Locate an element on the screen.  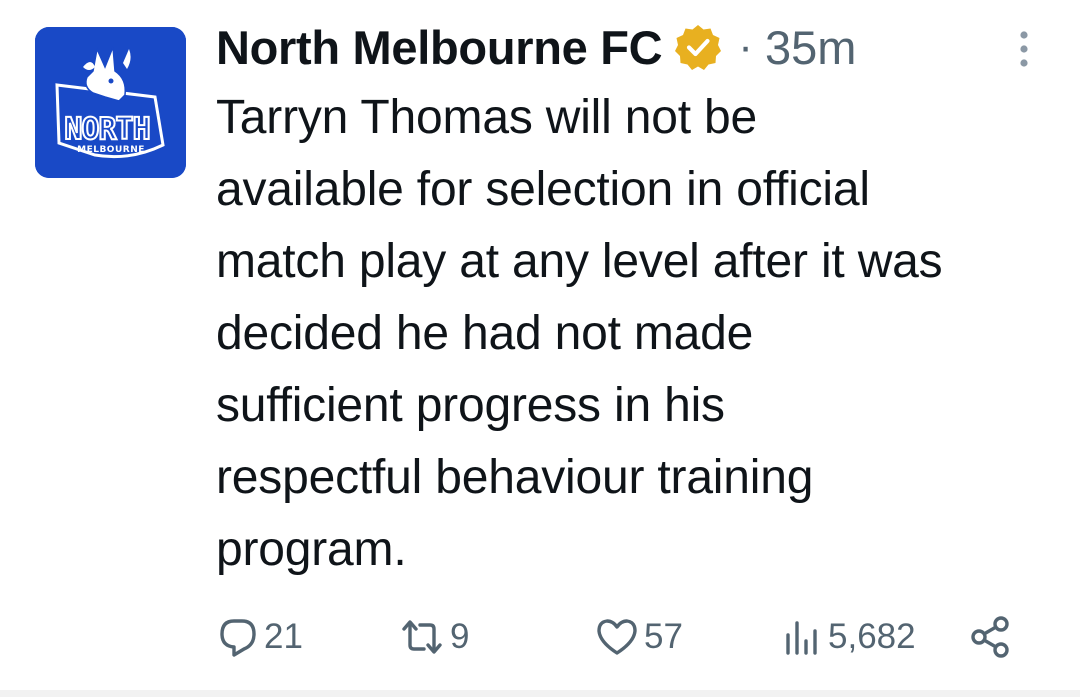
verified-badge-icon is located at coordinates (698, 47).